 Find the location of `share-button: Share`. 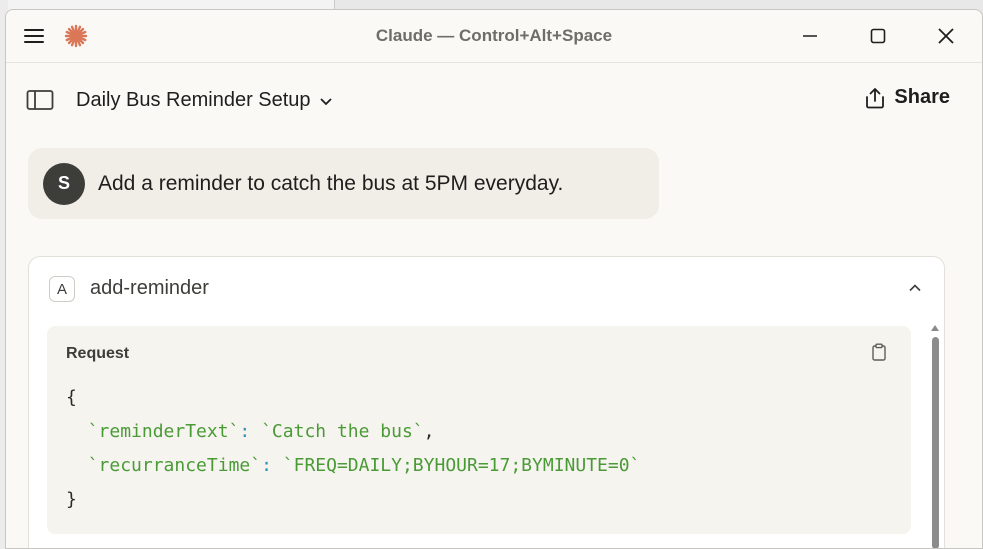

share-button: Share is located at coordinates (907, 97).